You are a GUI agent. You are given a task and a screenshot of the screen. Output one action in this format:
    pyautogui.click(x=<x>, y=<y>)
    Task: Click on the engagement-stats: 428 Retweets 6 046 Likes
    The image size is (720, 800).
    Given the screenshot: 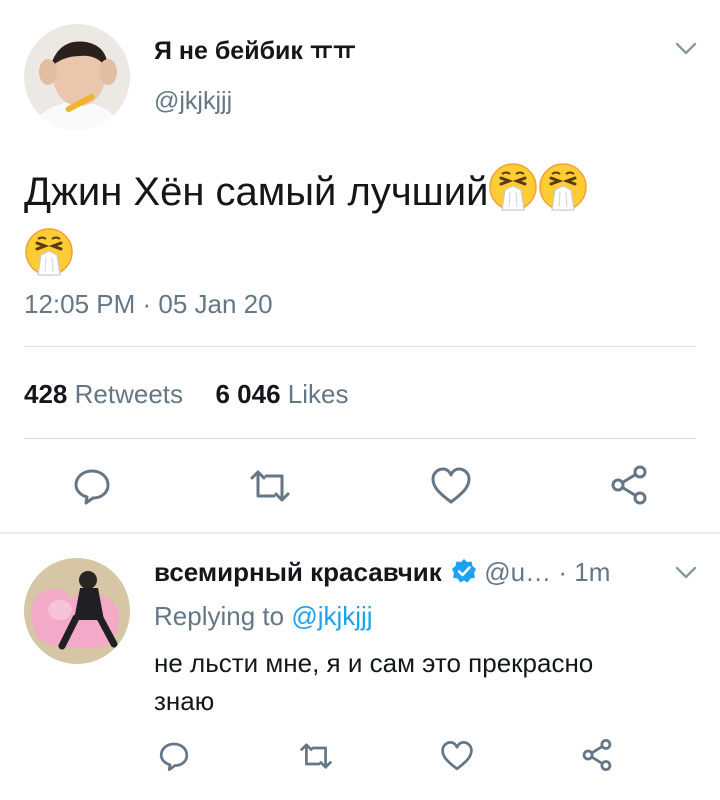 What is the action you would take?
    pyautogui.click(x=186, y=394)
    